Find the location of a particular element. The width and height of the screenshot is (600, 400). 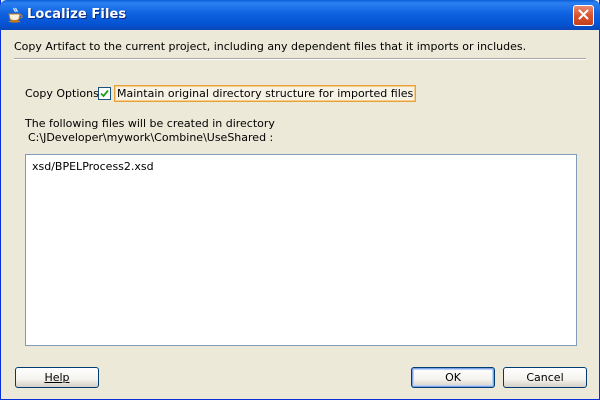

ok-button-label: OK is located at coordinates (453, 377).